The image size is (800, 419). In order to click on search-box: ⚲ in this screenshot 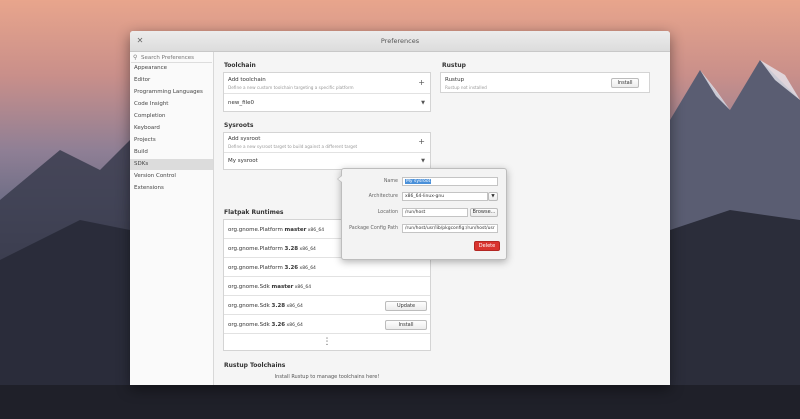, I will do `click(171, 58)`.